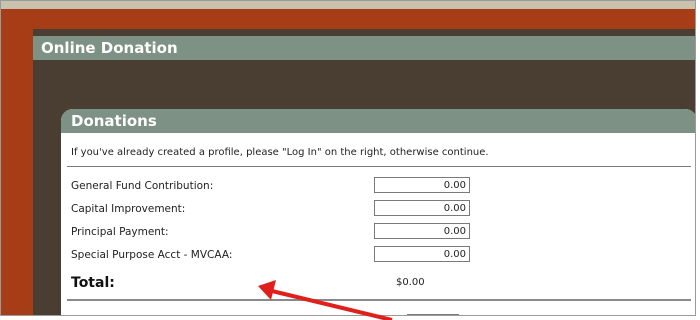 The image size is (700, 320). Describe the element at coordinates (422, 254) in the screenshot. I see `special-purpose-input` at that location.